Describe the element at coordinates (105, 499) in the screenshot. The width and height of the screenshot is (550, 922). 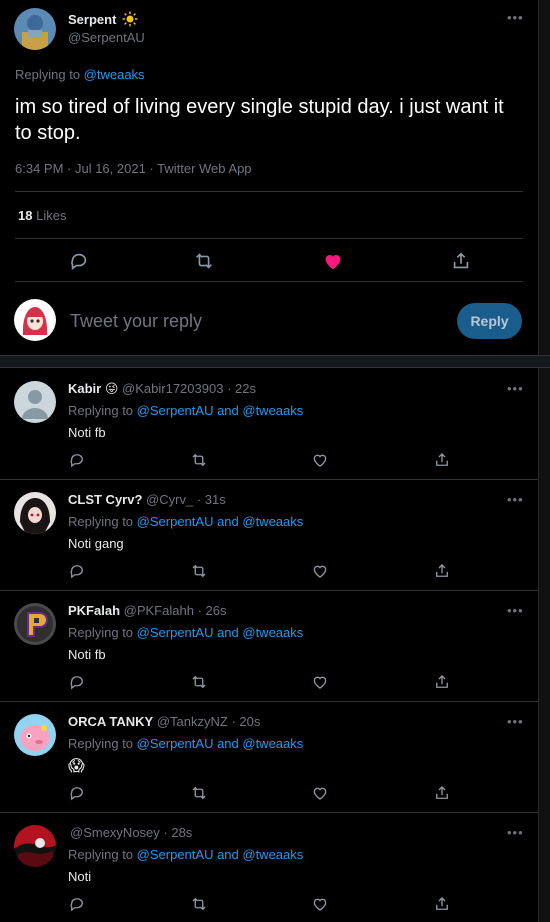
I see `reply-author-name: CLST Cyrv?` at that location.